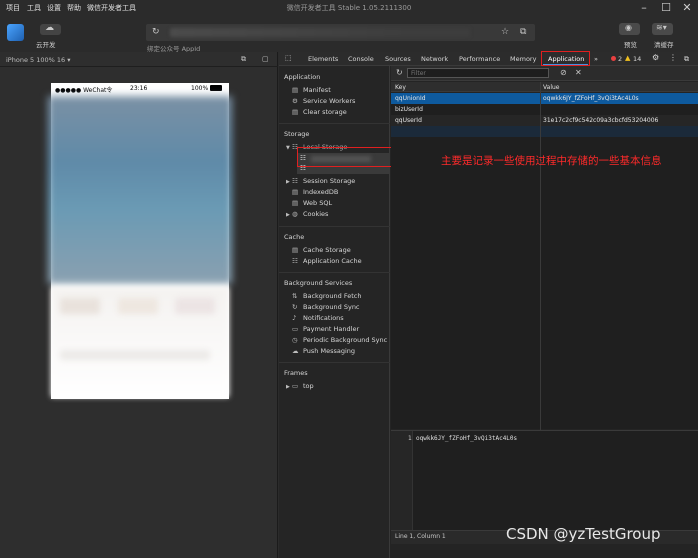  What do you see at coordinates (398, 59) in the screenshot?
I see `tab-sources: Sources` at bounding box center [398, 59].